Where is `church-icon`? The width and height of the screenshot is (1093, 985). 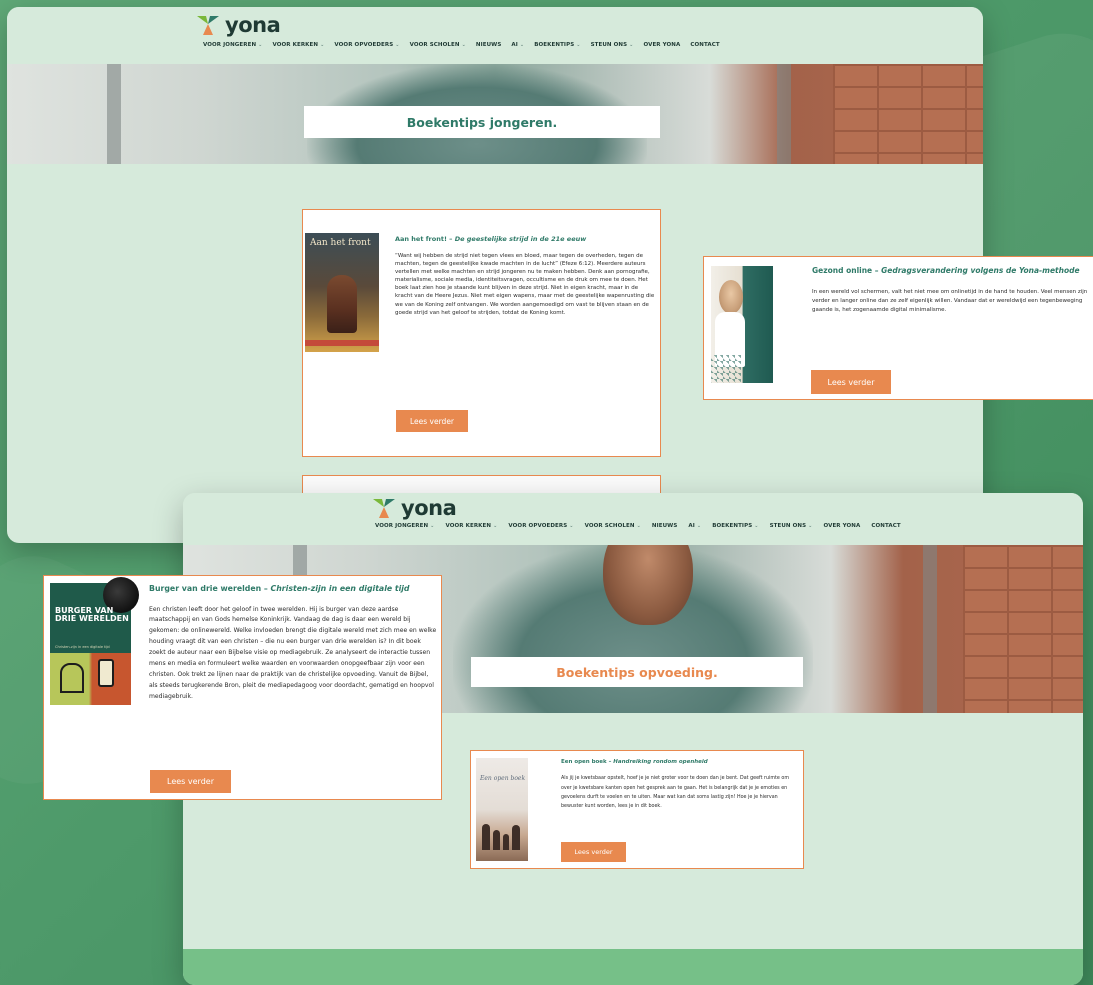 church-icon is located at coordinates (72, 678).